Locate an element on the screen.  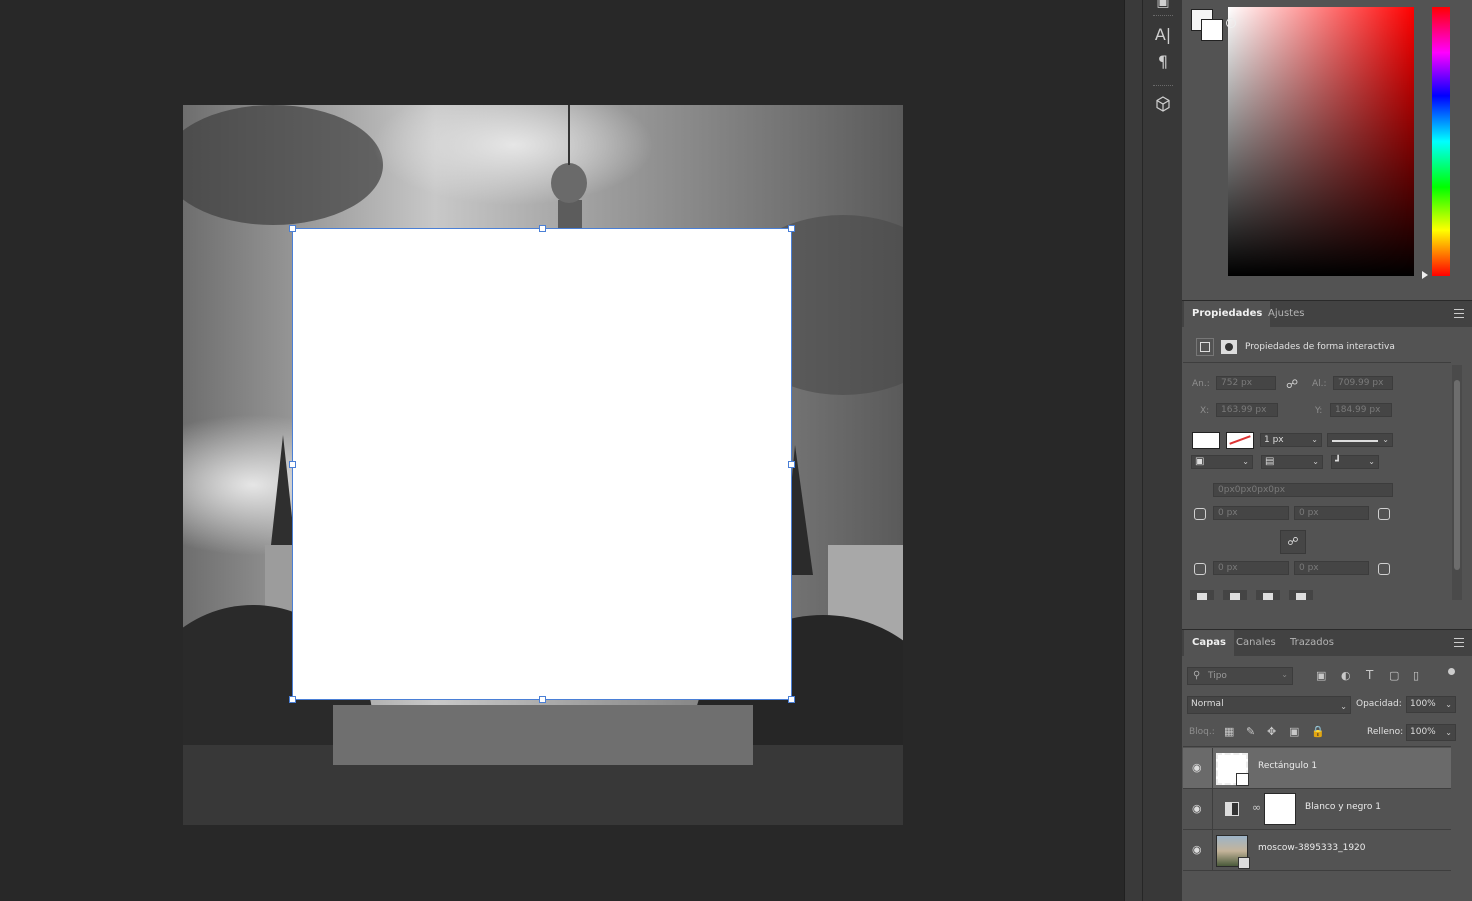
tab-trazados: Trazados is located at coordinates (1312, 643).